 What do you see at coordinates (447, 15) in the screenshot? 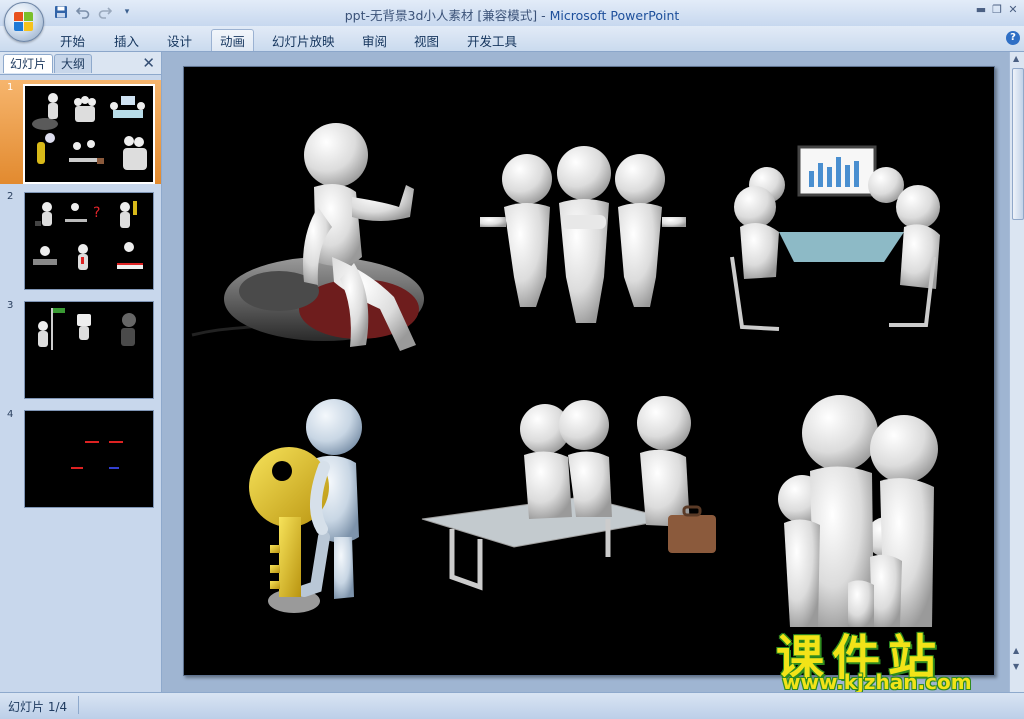
I see `document-title: ppt-无背景3d小人素材 [兼容模式] -` at bounding box center [447, 15].